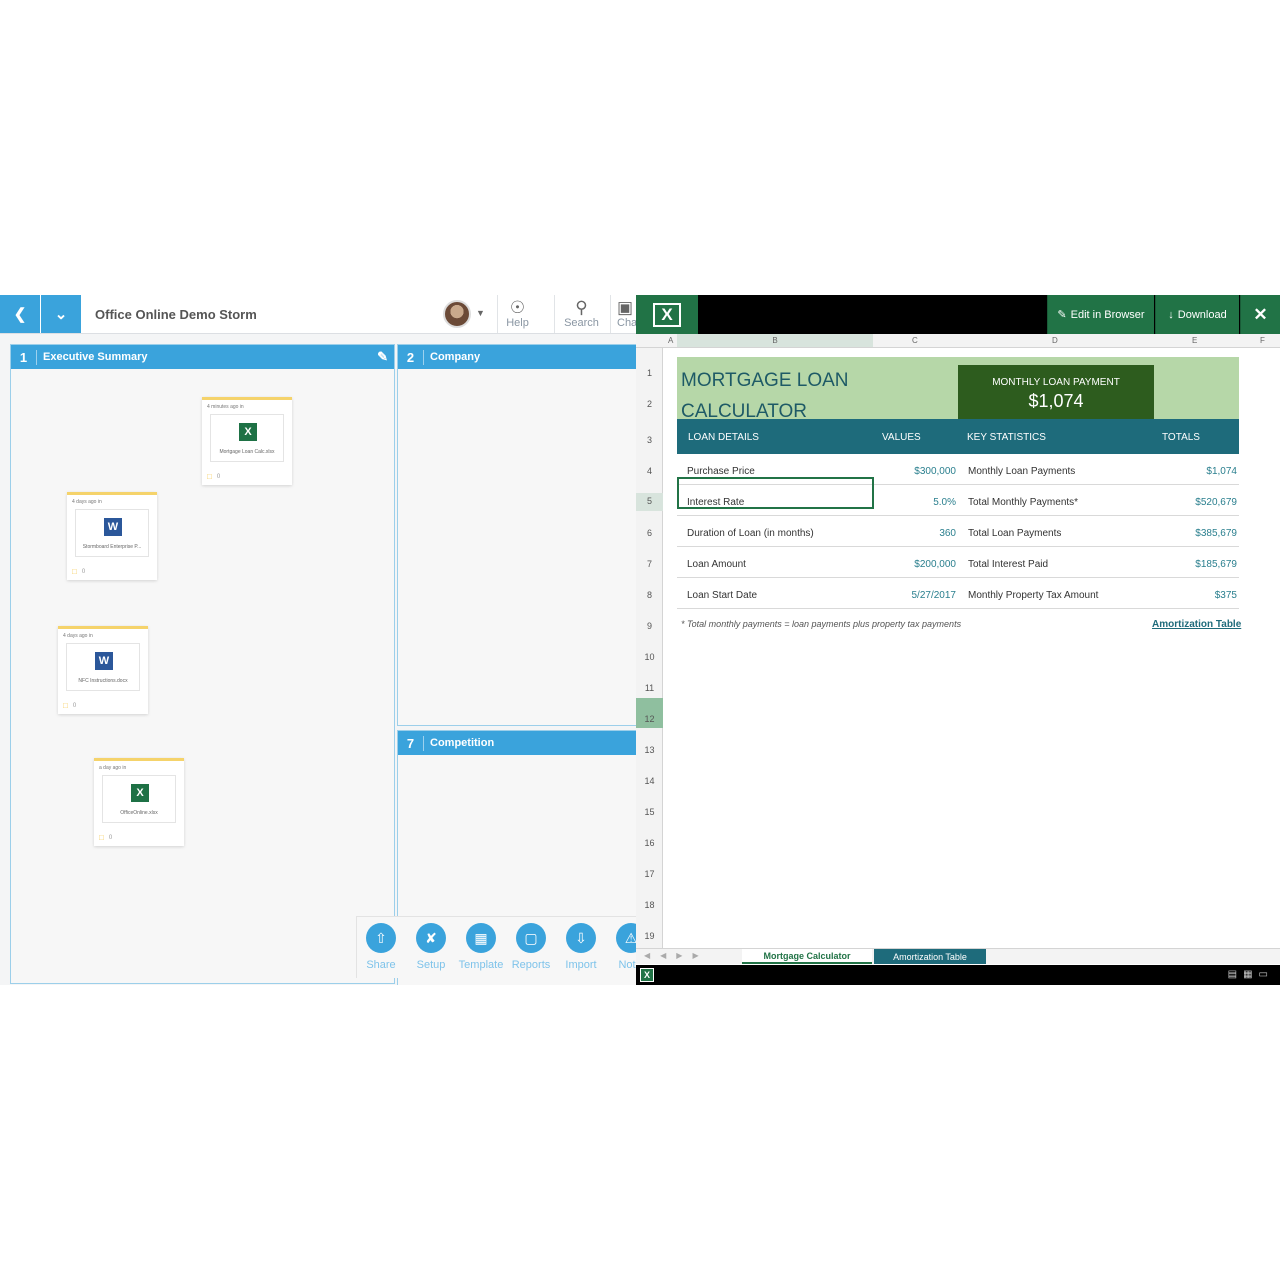 This screenshot has height=1280, width=1280. Describe the element at coordinates (1023, 502) in the screenshot. I see `cell-stat: Total Monthly Payments*` at that location.